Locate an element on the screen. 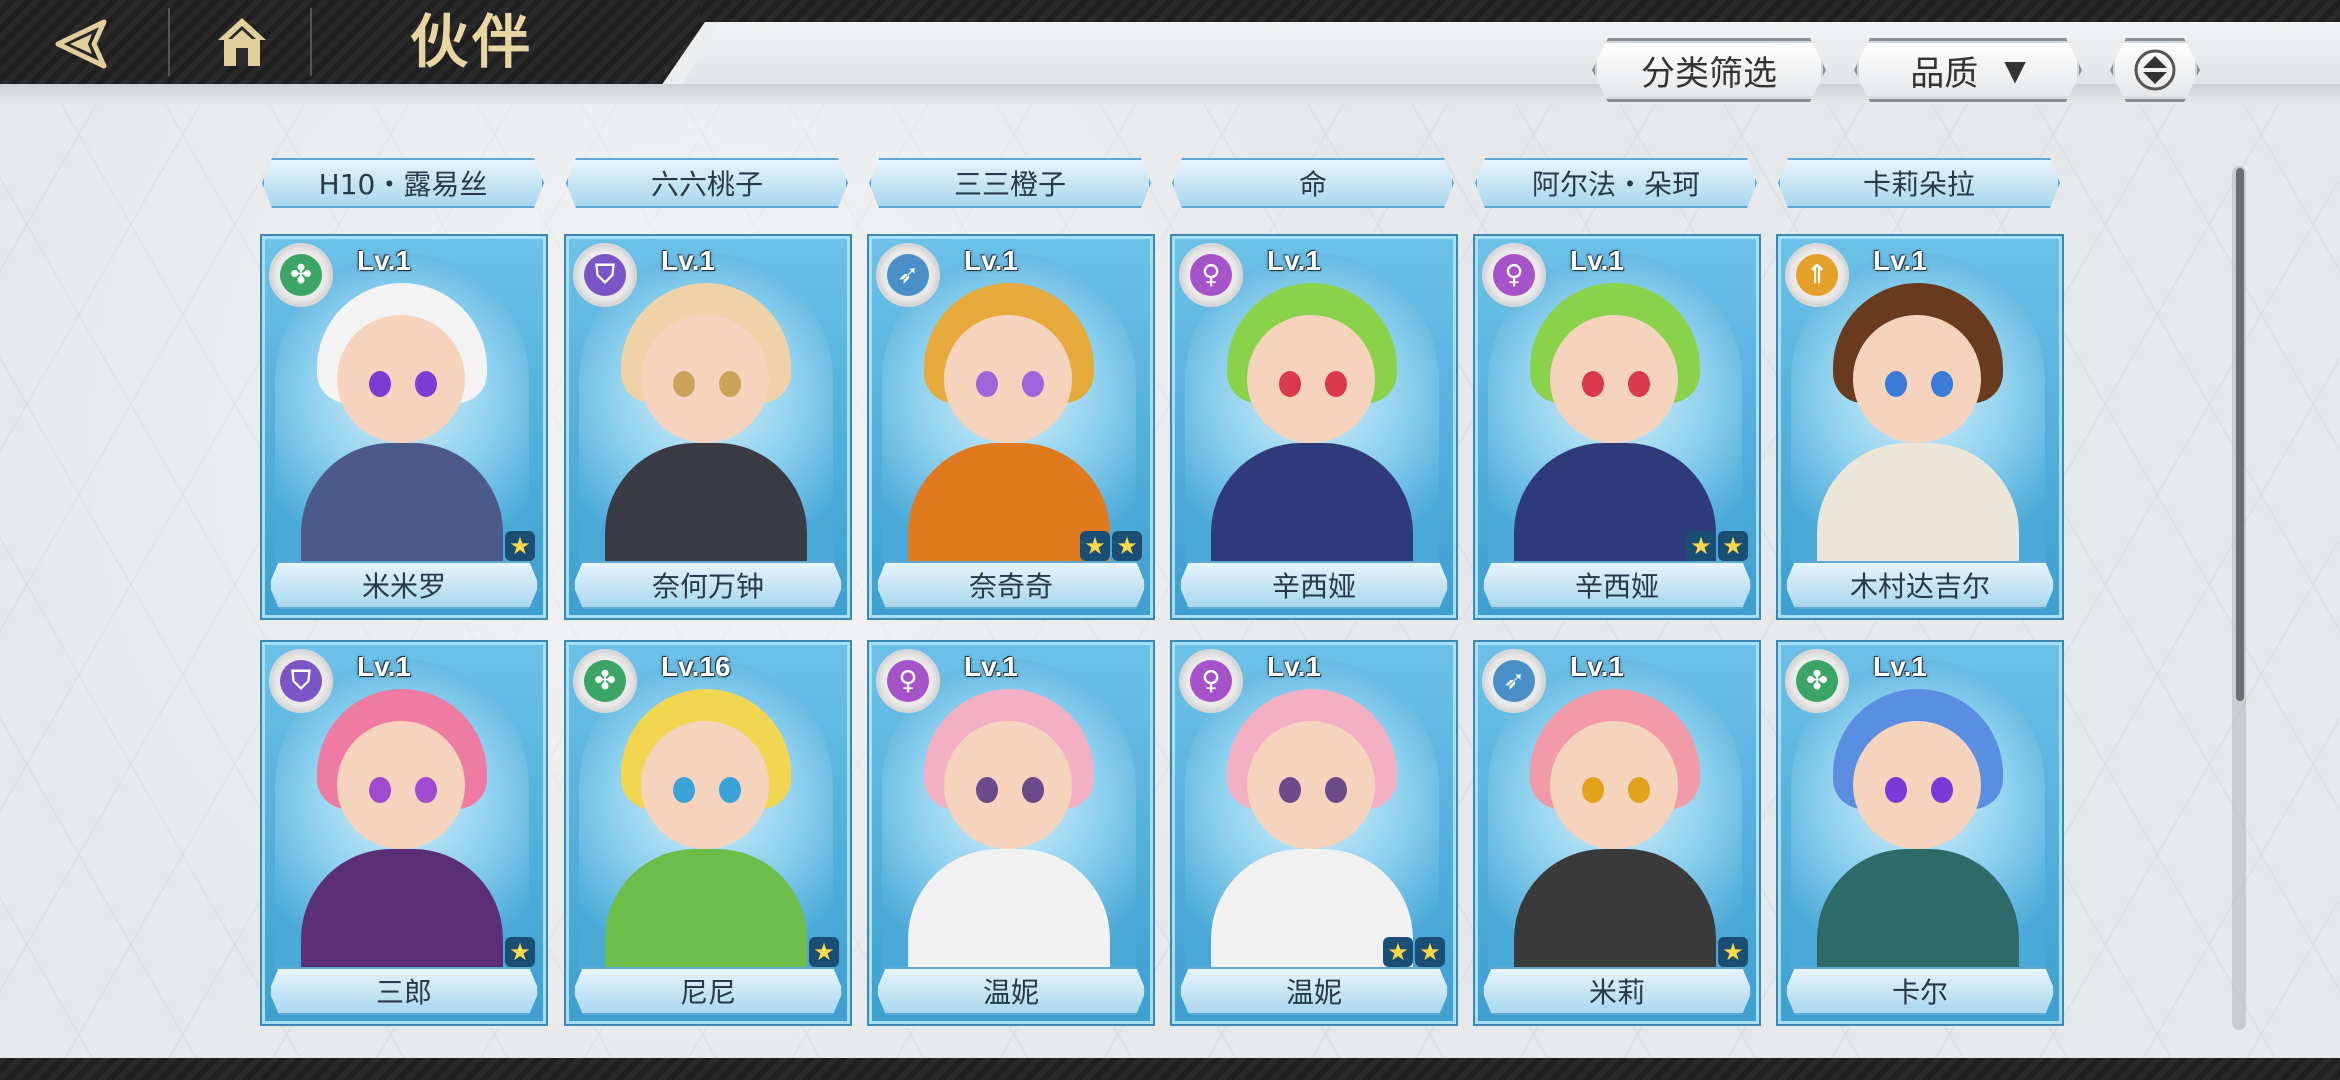 This screenshot has width=2340, height=1080. back-button is located at coordinates (84, 44).